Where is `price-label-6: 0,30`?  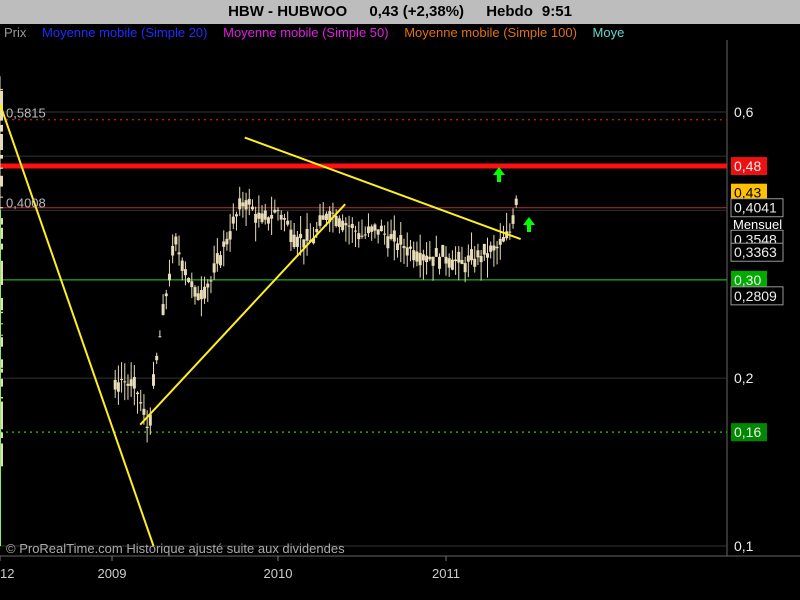
price-label-6: 0,30 is located at coordinates (747, 280).